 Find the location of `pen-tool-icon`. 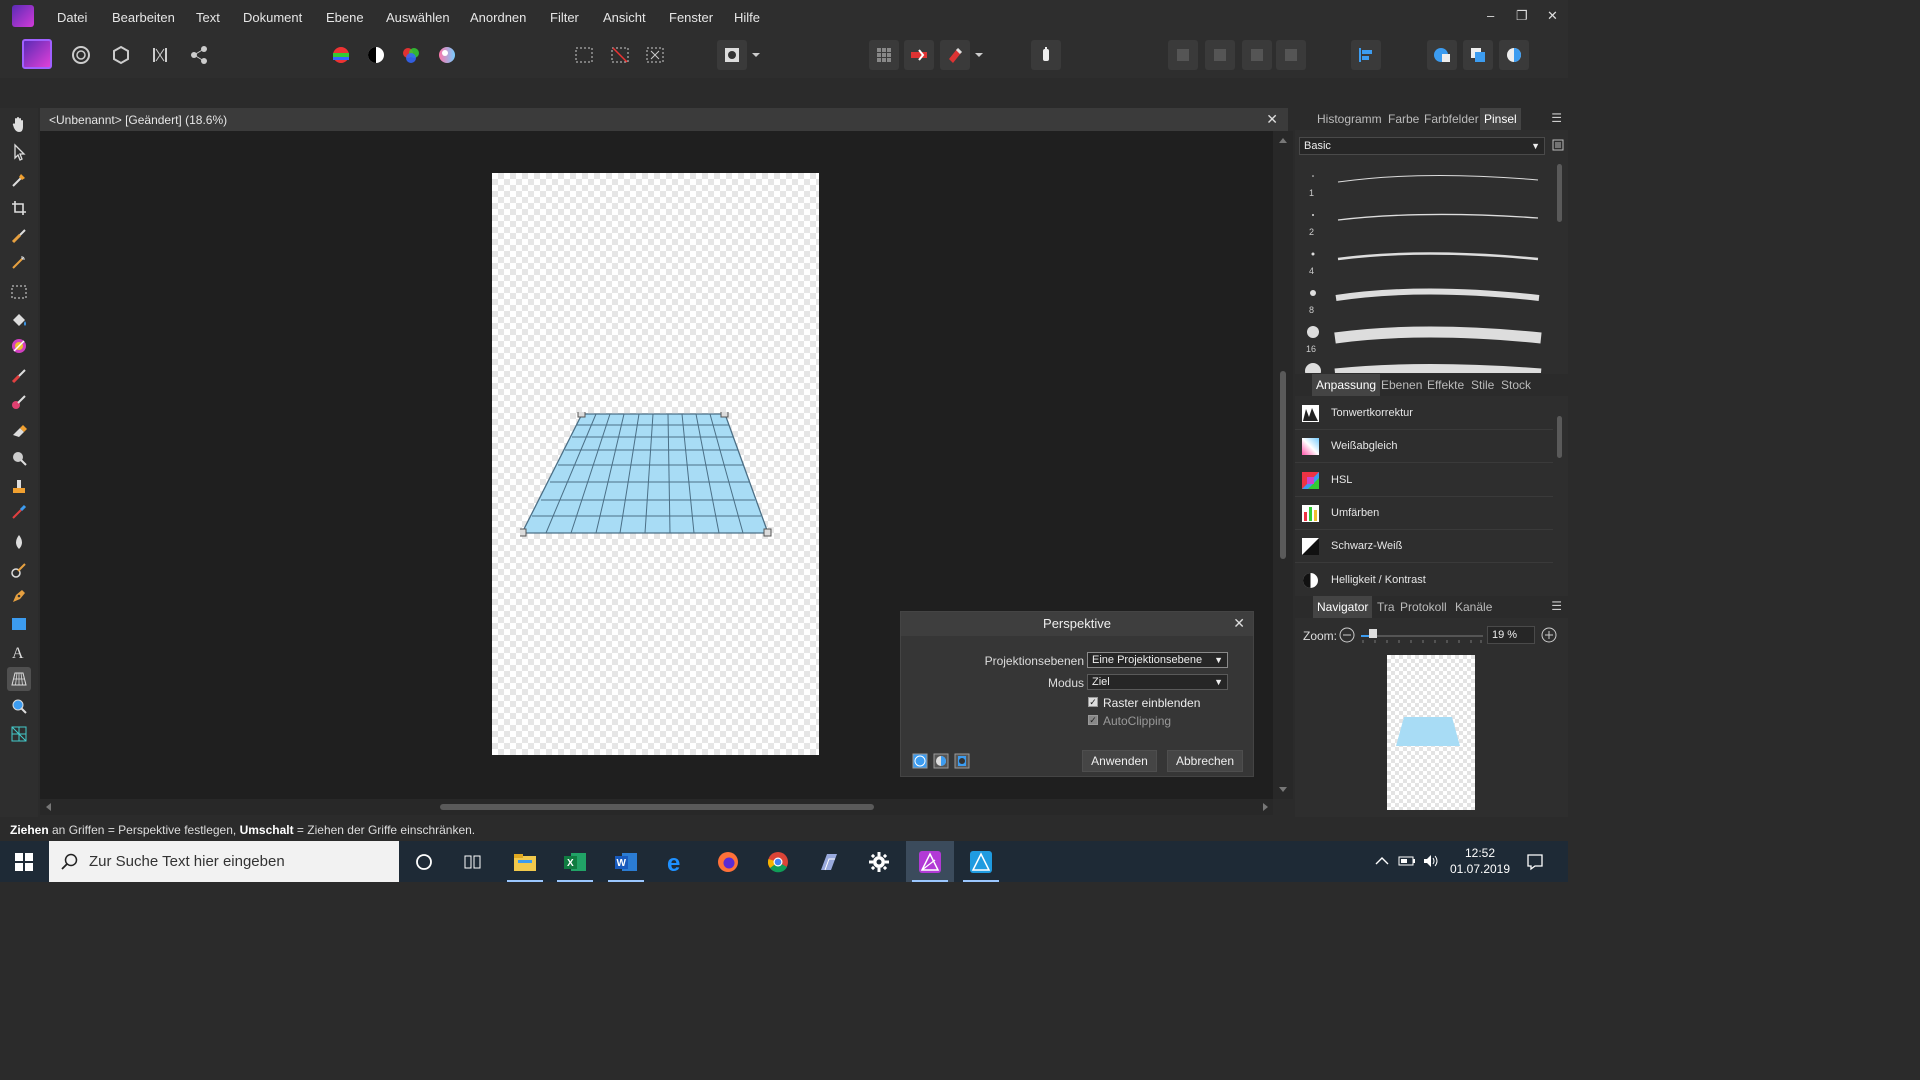

pen-tool-icon is located at coordinates (19, 596).